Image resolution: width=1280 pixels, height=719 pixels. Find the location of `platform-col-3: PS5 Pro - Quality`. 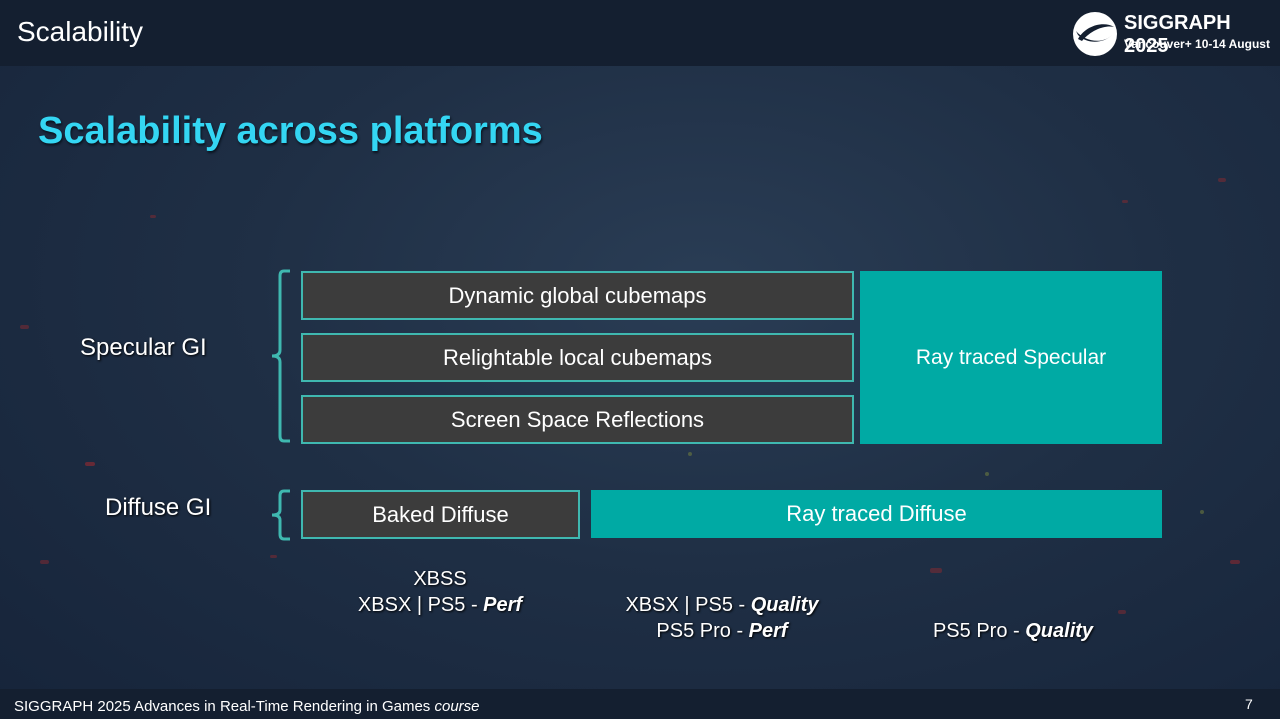

platform-col-3: PS5 Pro - Quality is located at coordinates (1013, 631).